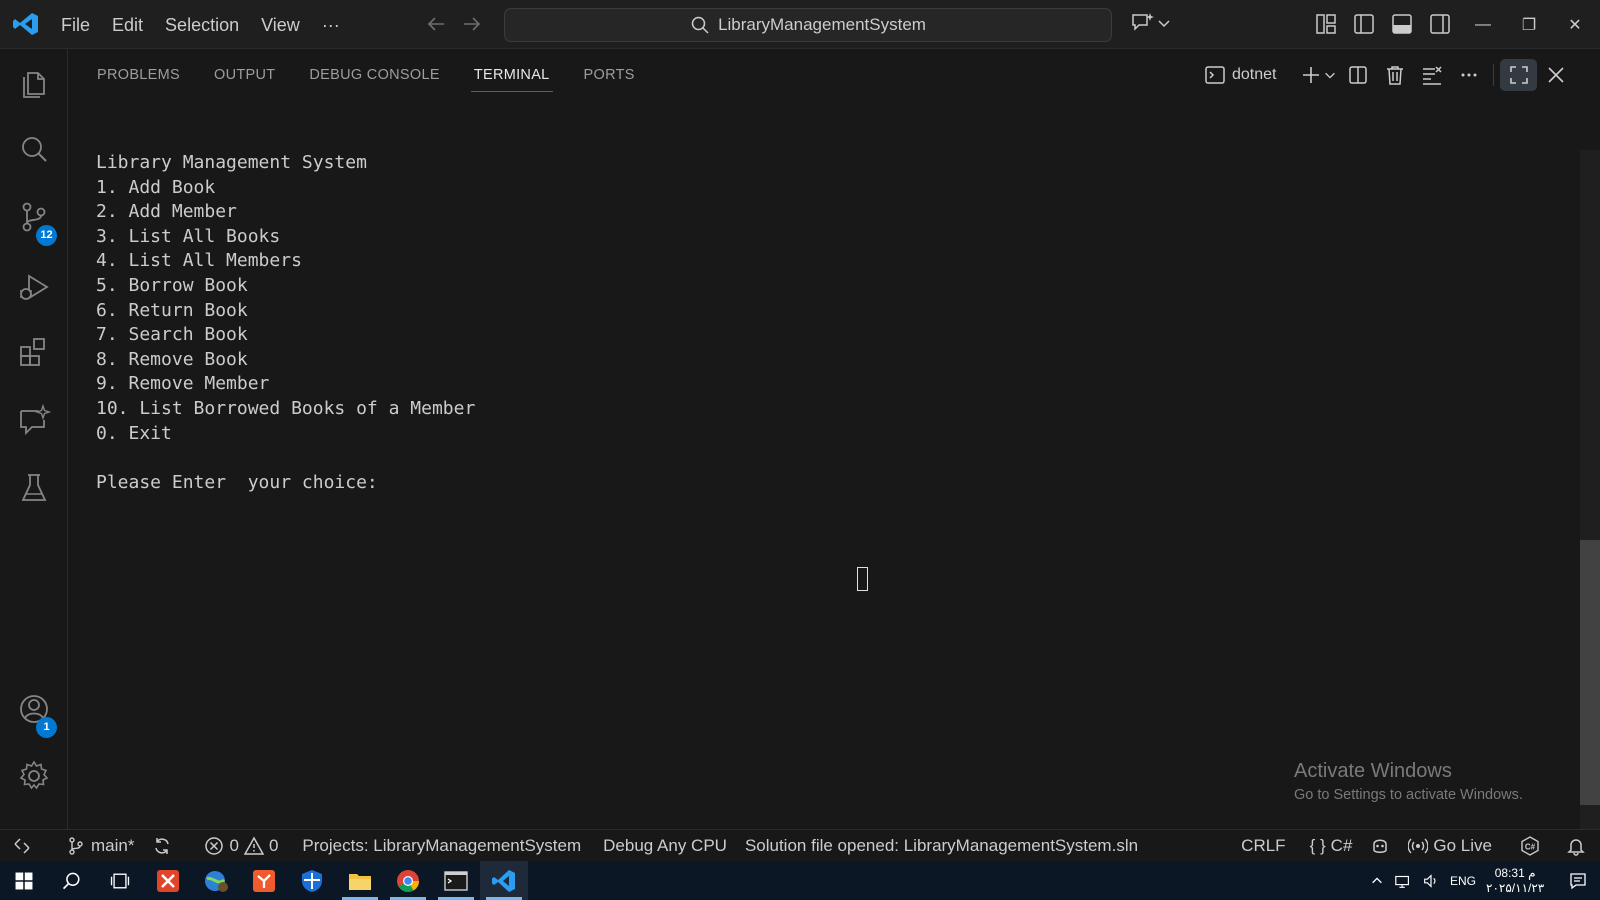 This screenshot has width=1600, height=900. I want to click on toggle-primary-sidebar-icon, so click(1364, 24).